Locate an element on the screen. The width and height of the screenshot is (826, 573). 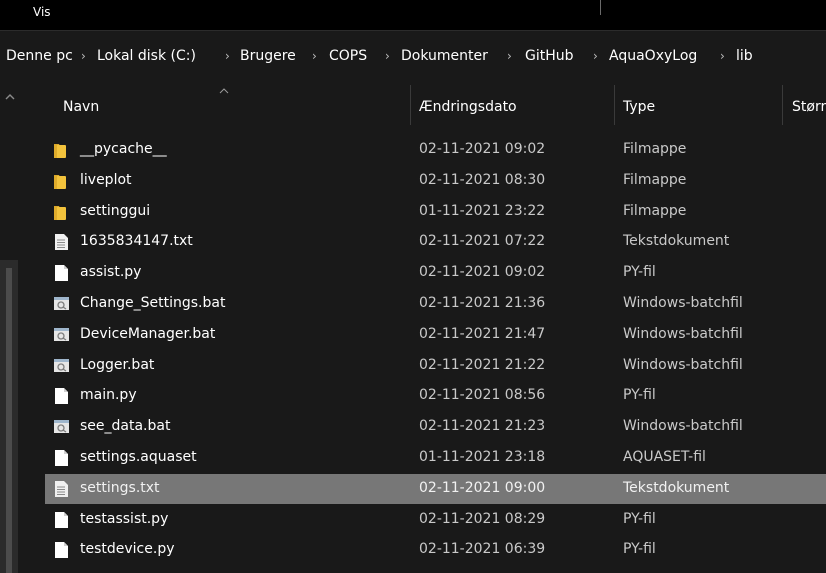
file-date: 02-11-2021 21:36 is located at coordinates (482, 303).